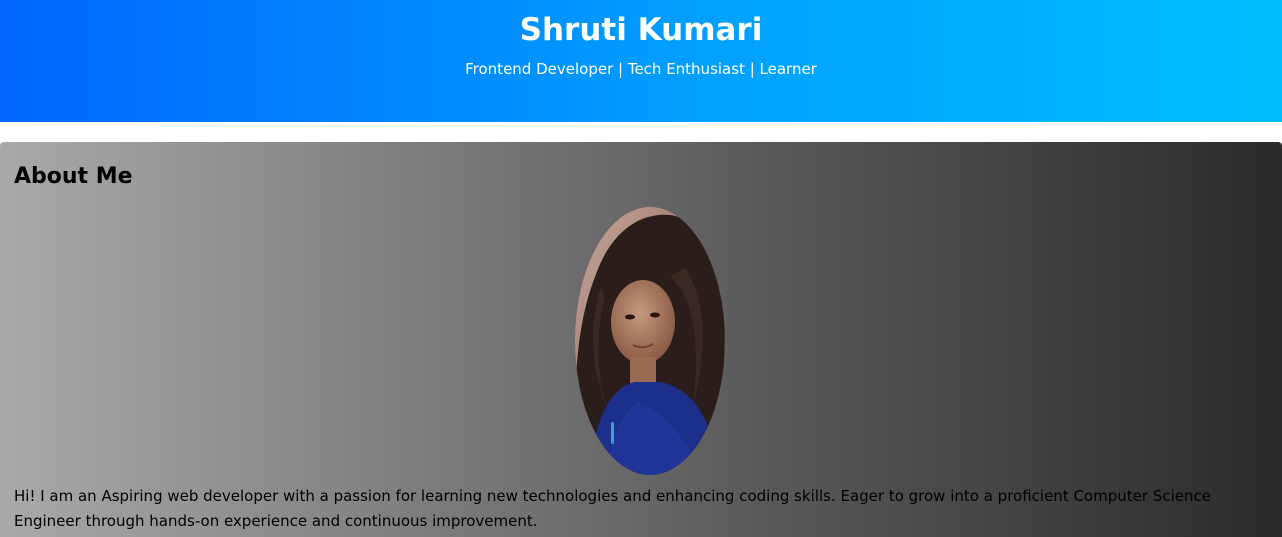 Image resolution: width=1282 pixels, height=537 pixels. I want to click on about-heading: About Me, so click(73, 176).